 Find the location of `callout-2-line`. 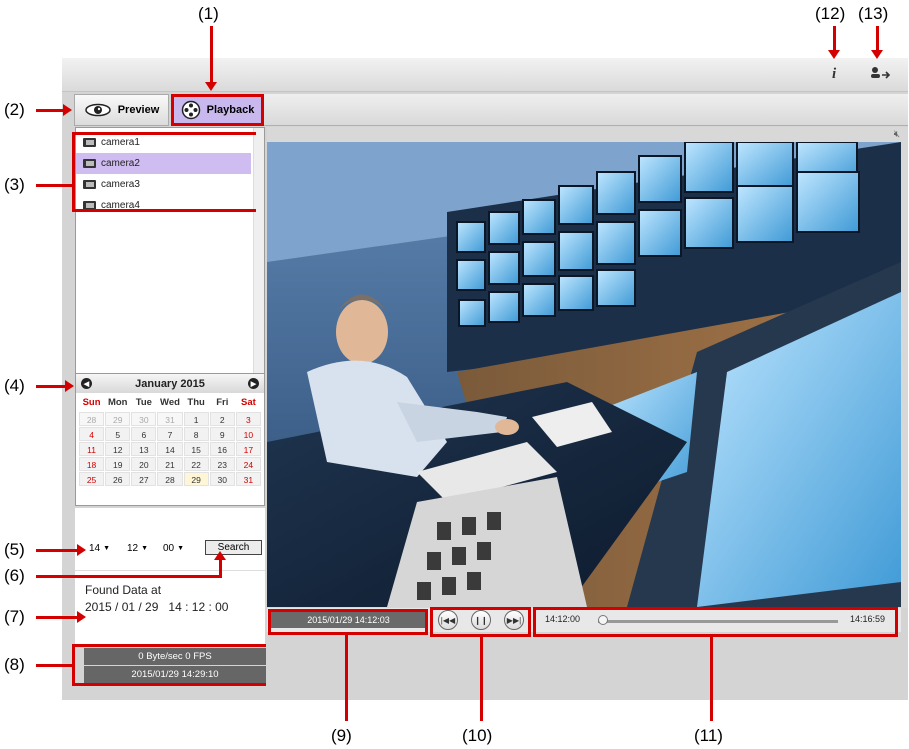

callout-2-line is located at coordinates (50, 110).